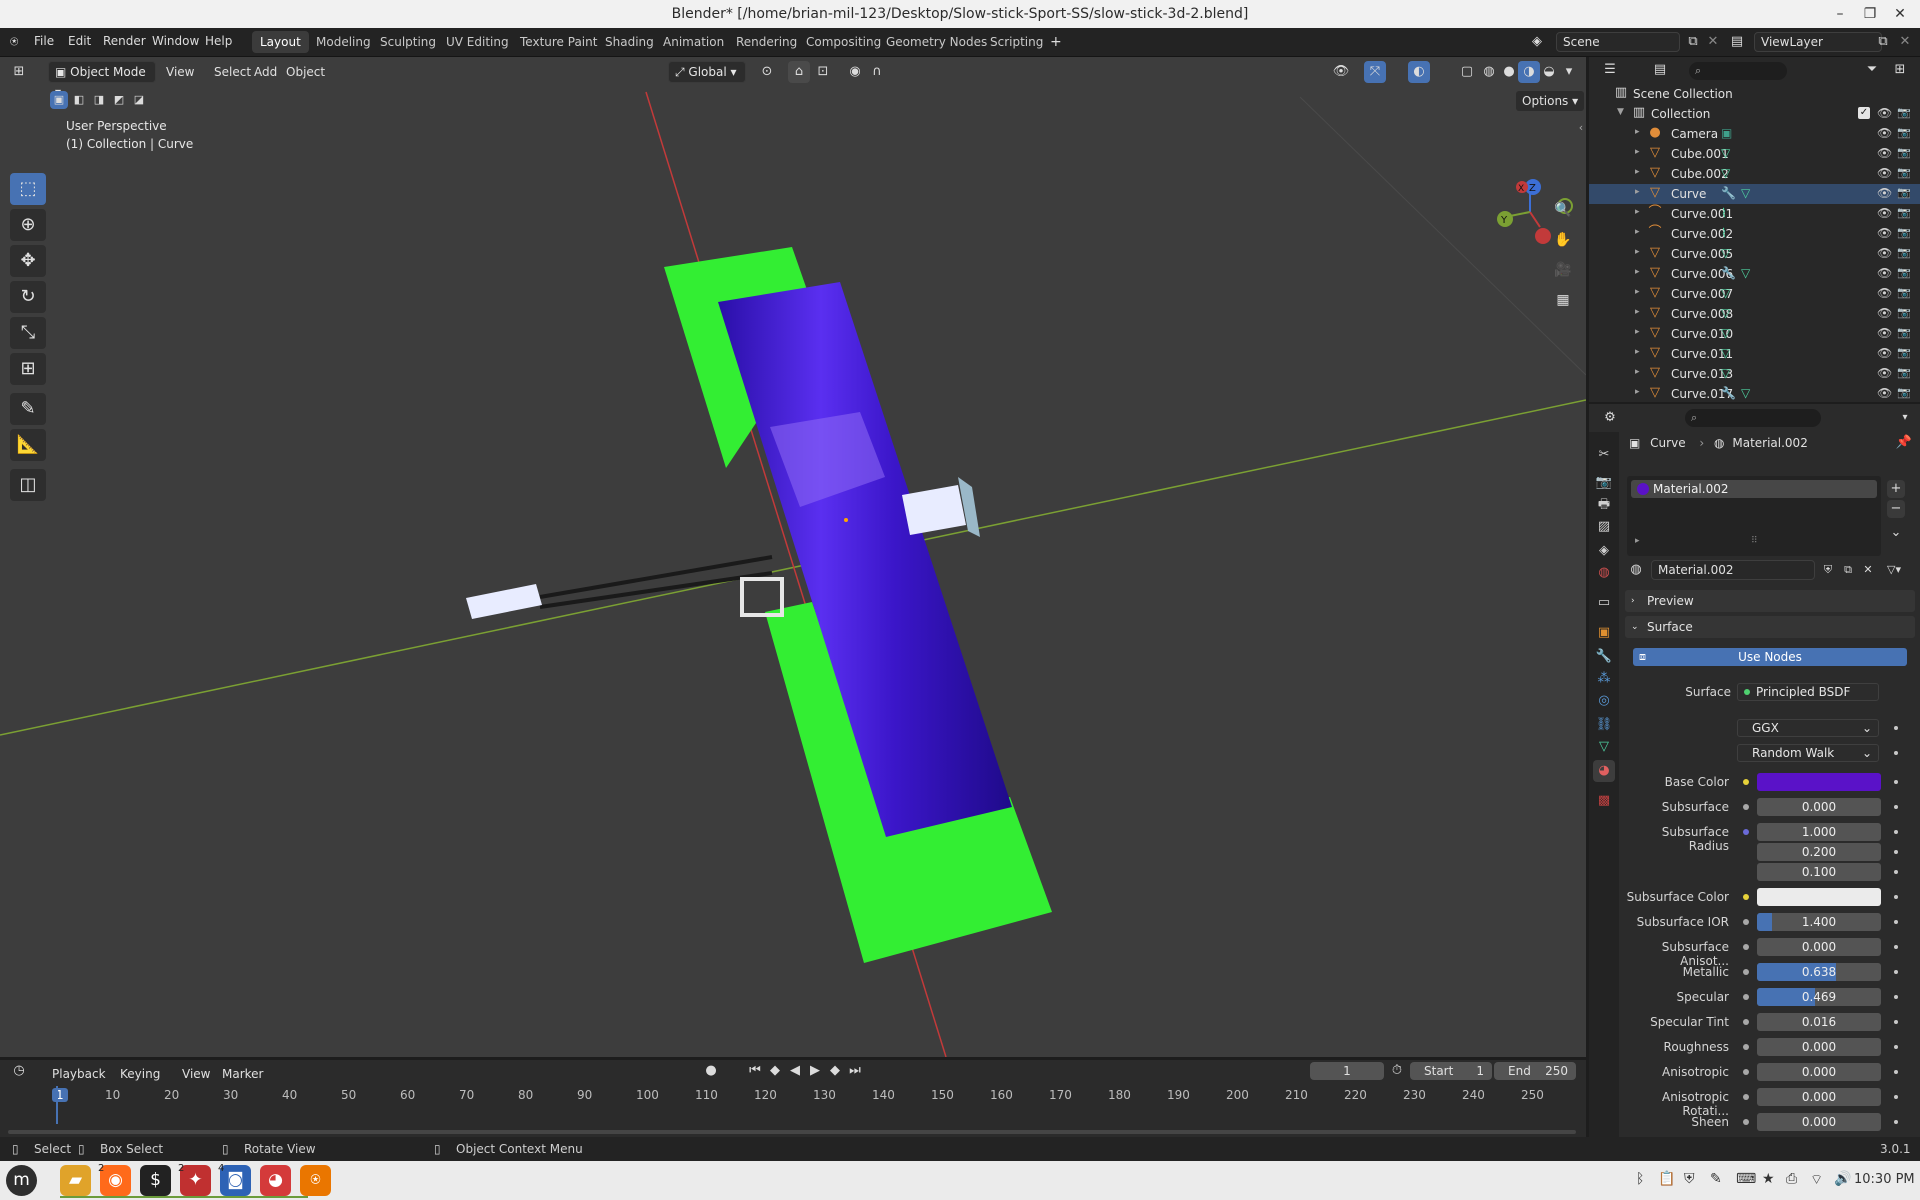  I want to click on terminal-app-icon: $, so click(155, 1180).